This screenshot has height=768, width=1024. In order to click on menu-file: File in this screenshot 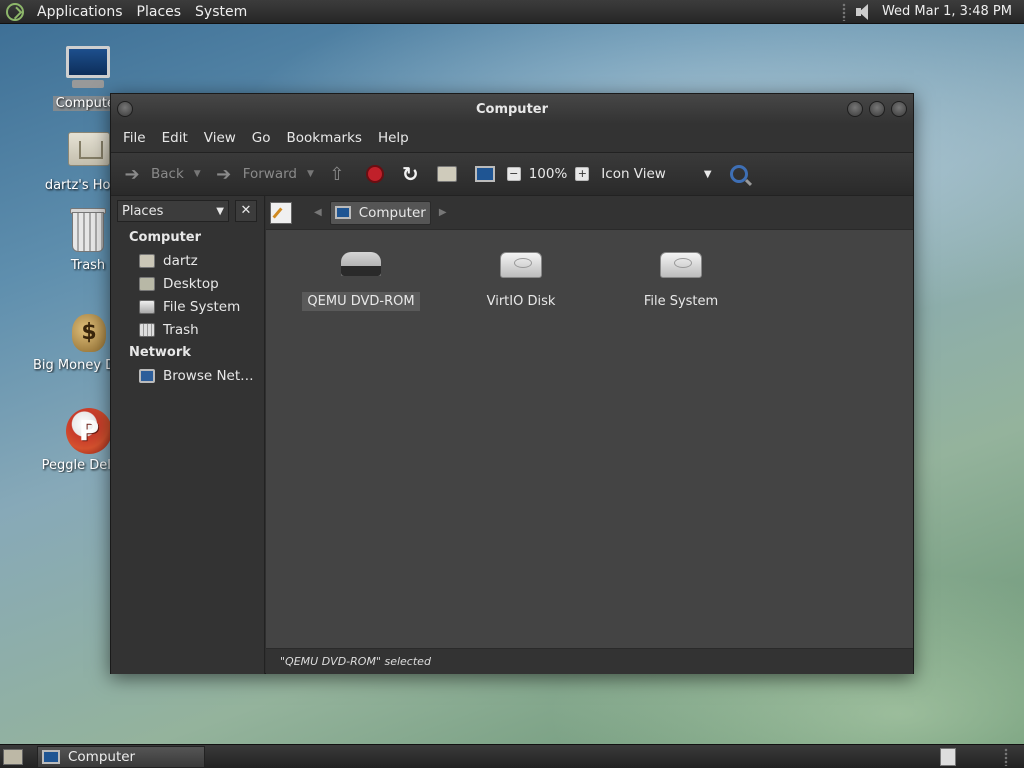, I will do `click(134, 138)`.